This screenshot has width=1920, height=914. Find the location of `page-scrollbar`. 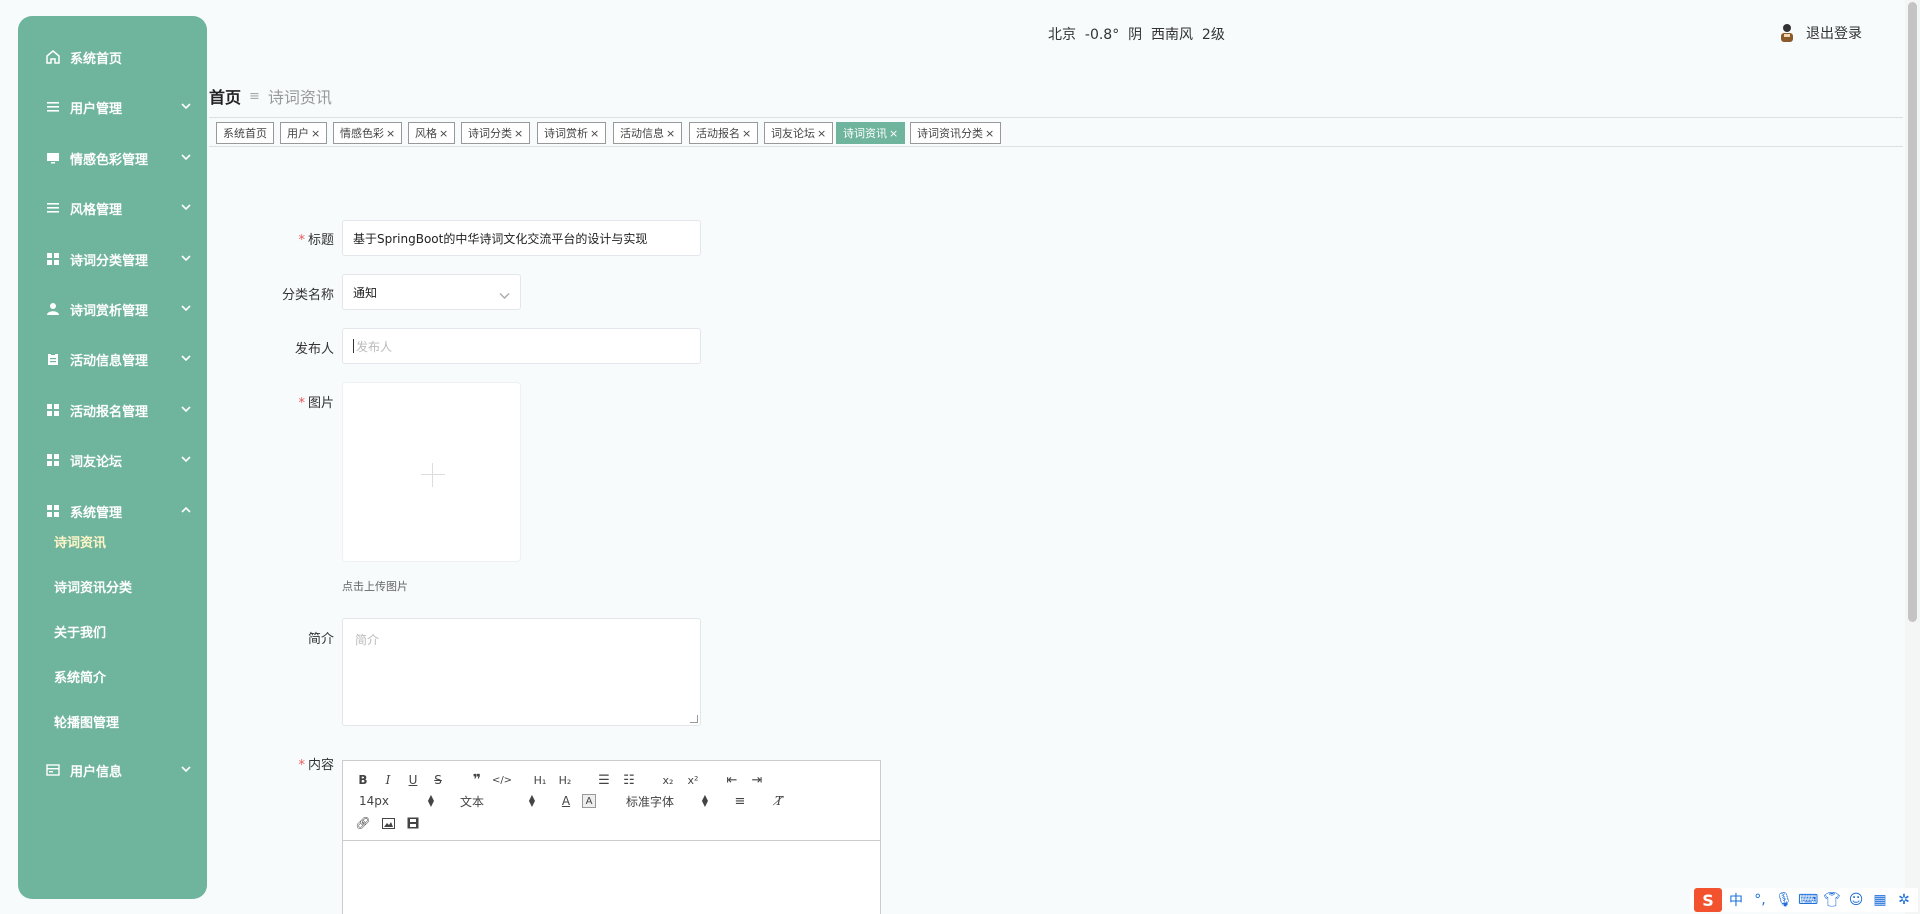

page-scrollbar is located at coordinates (1912, 457).